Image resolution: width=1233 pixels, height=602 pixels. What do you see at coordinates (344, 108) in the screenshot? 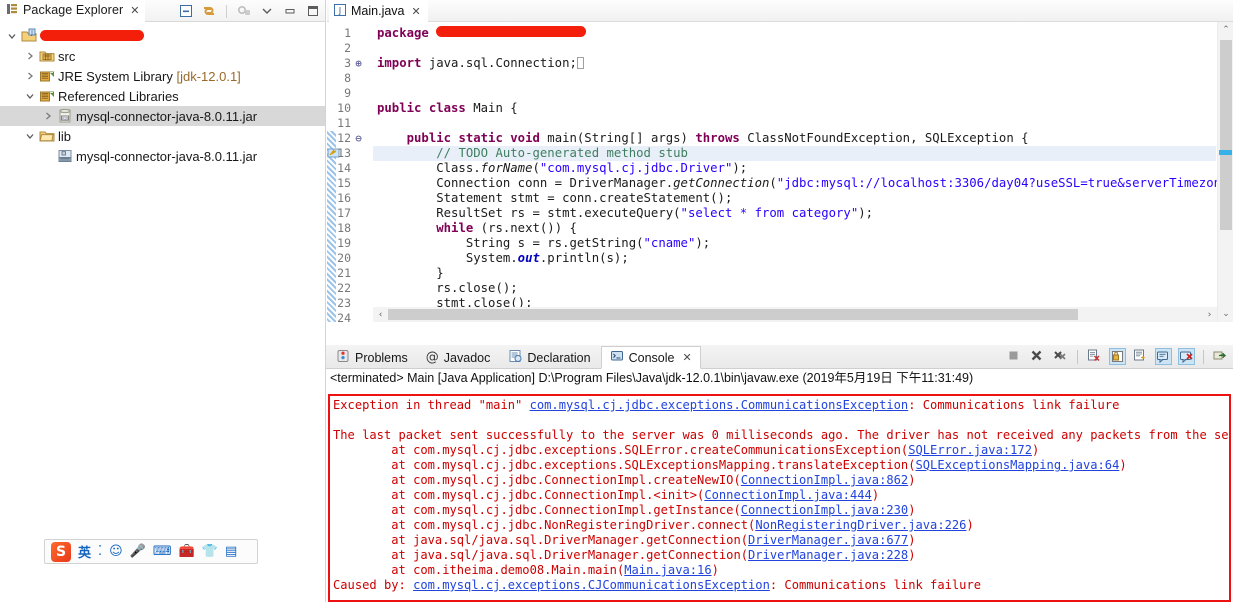
I see `line-number: 10` at bounding box center [344, 108].